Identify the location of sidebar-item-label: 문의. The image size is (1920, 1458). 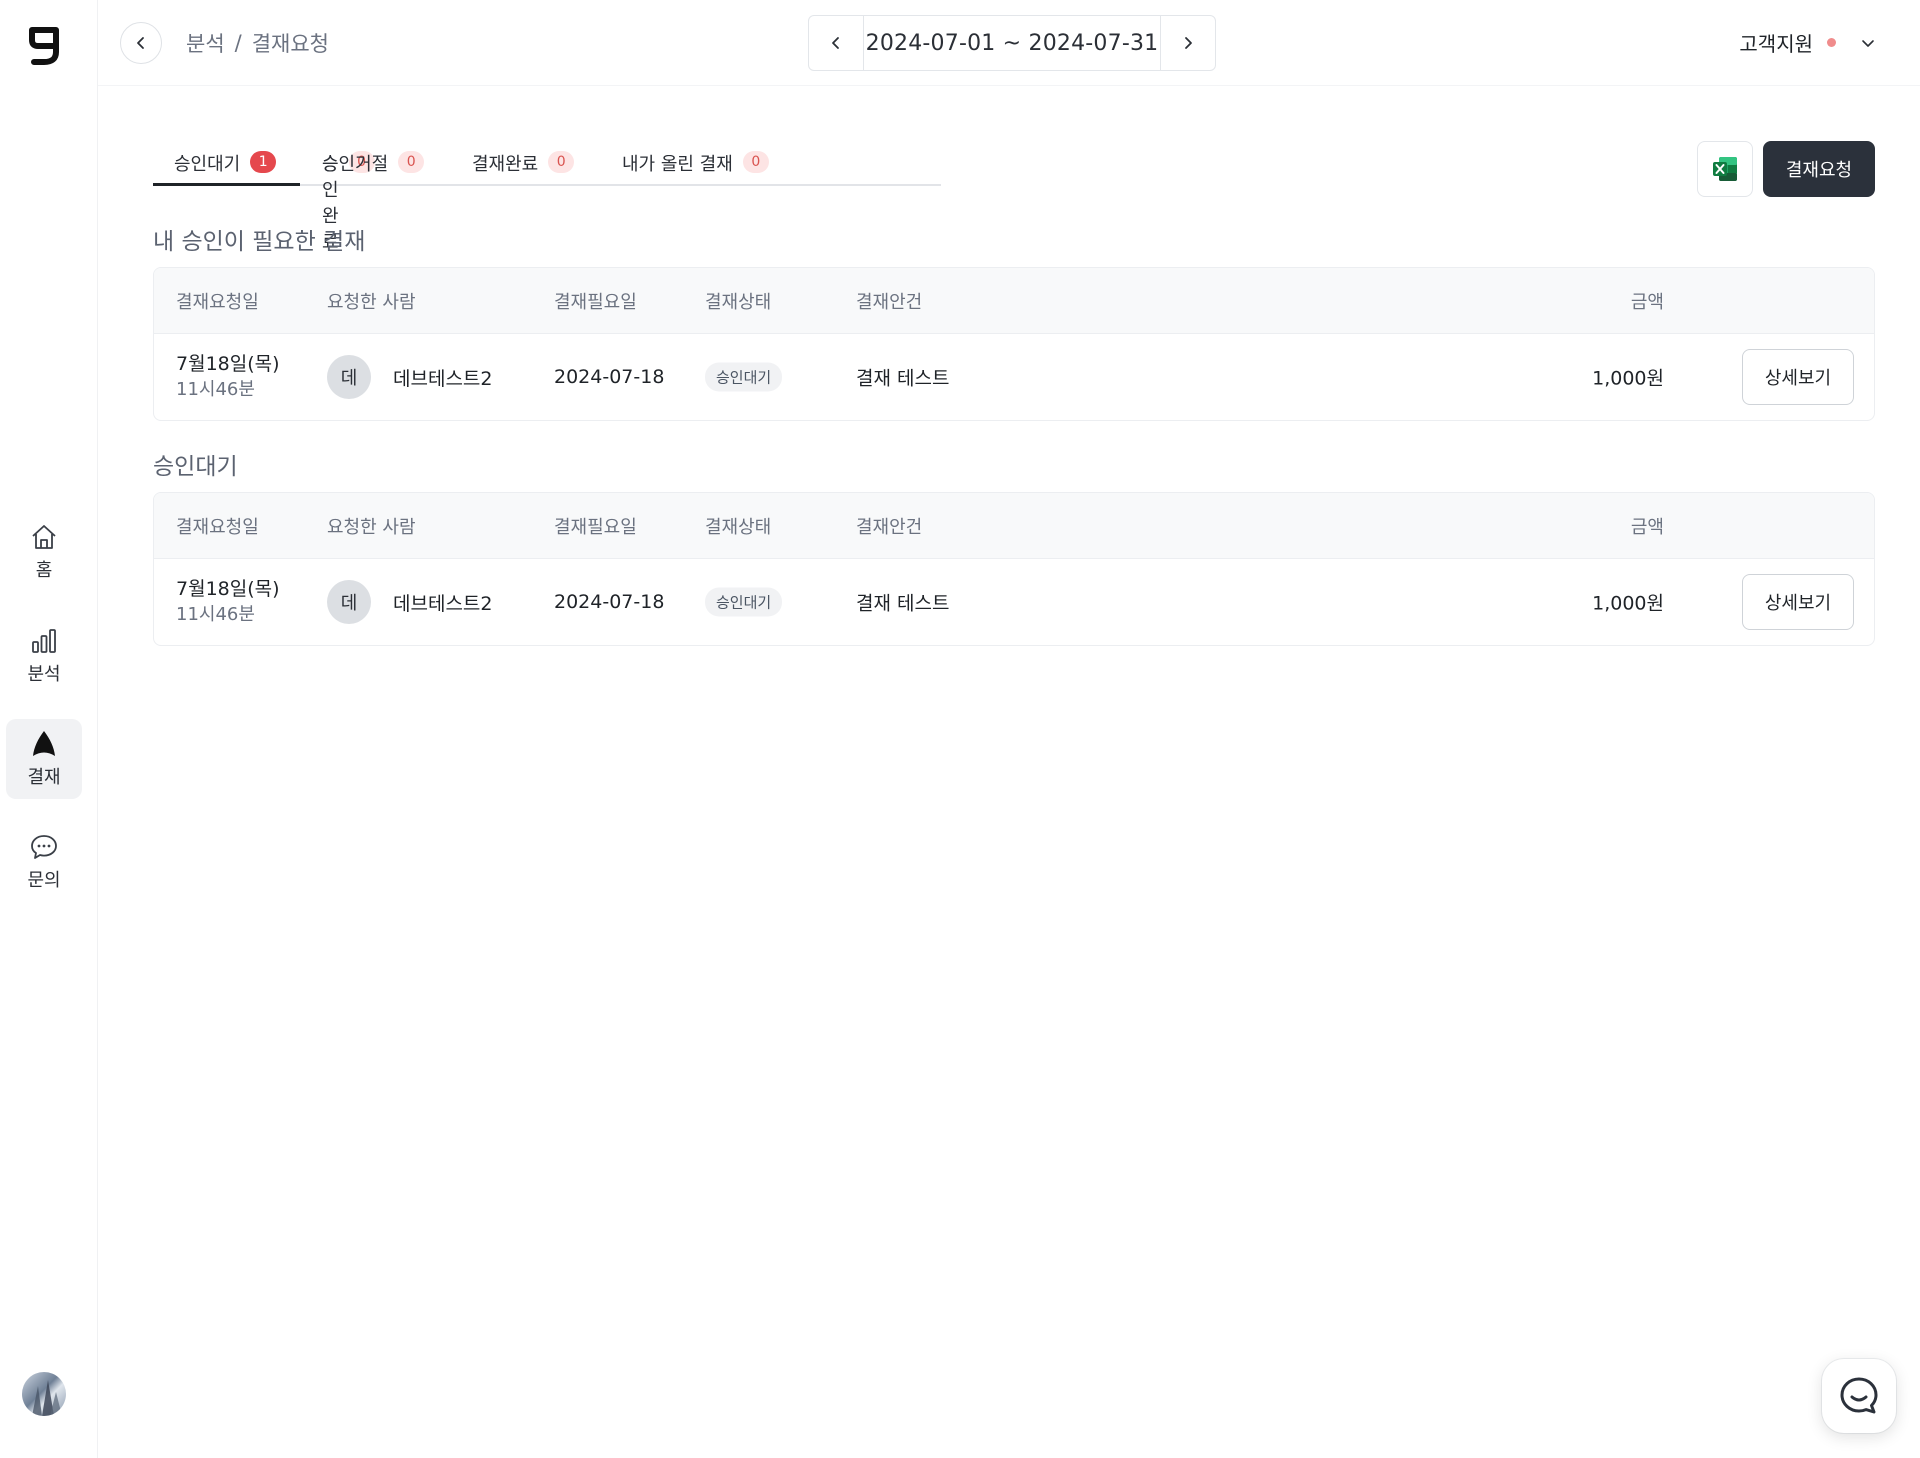
(44, 880).